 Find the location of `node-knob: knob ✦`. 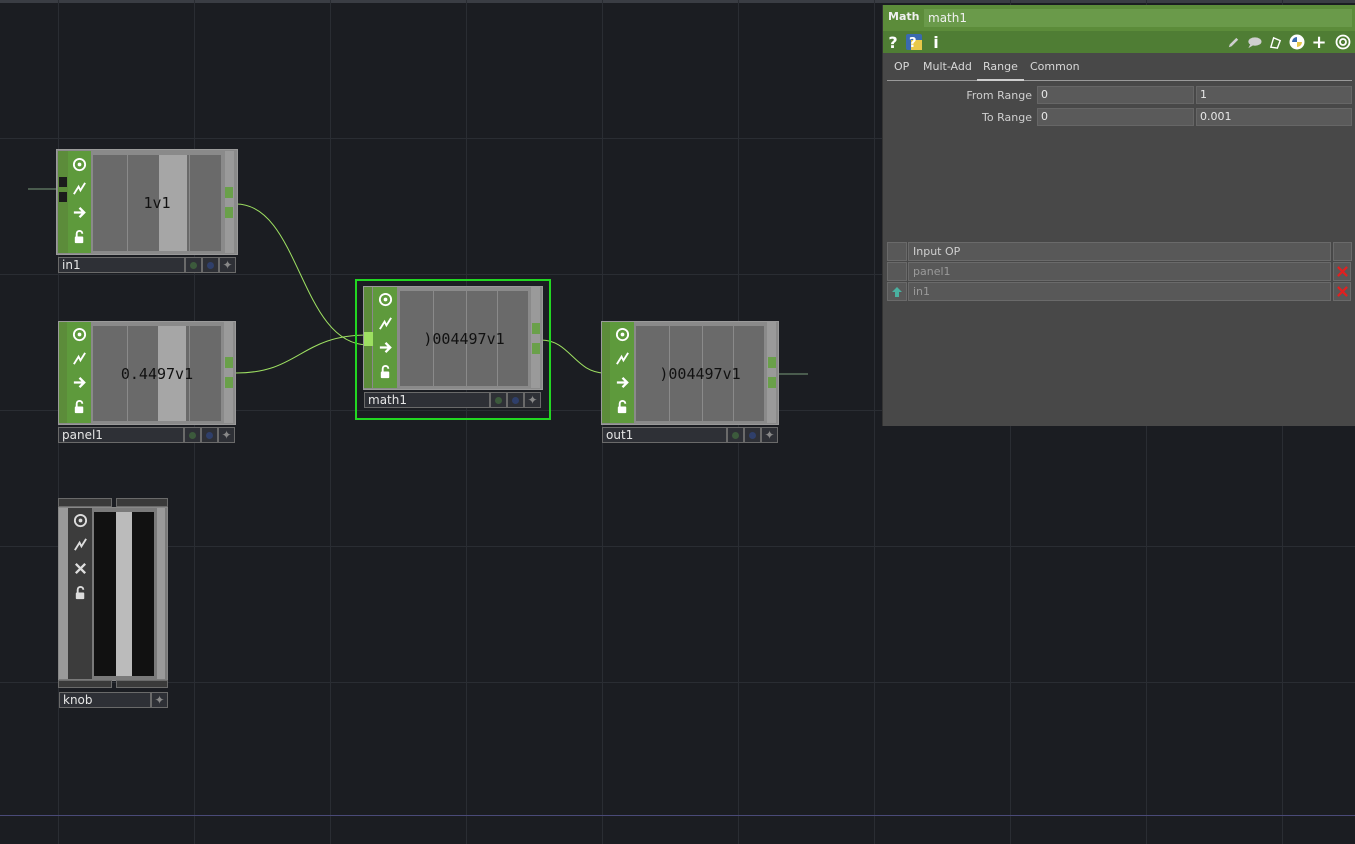

node-knob: knob ✦ is located at coordinates (113, 604).